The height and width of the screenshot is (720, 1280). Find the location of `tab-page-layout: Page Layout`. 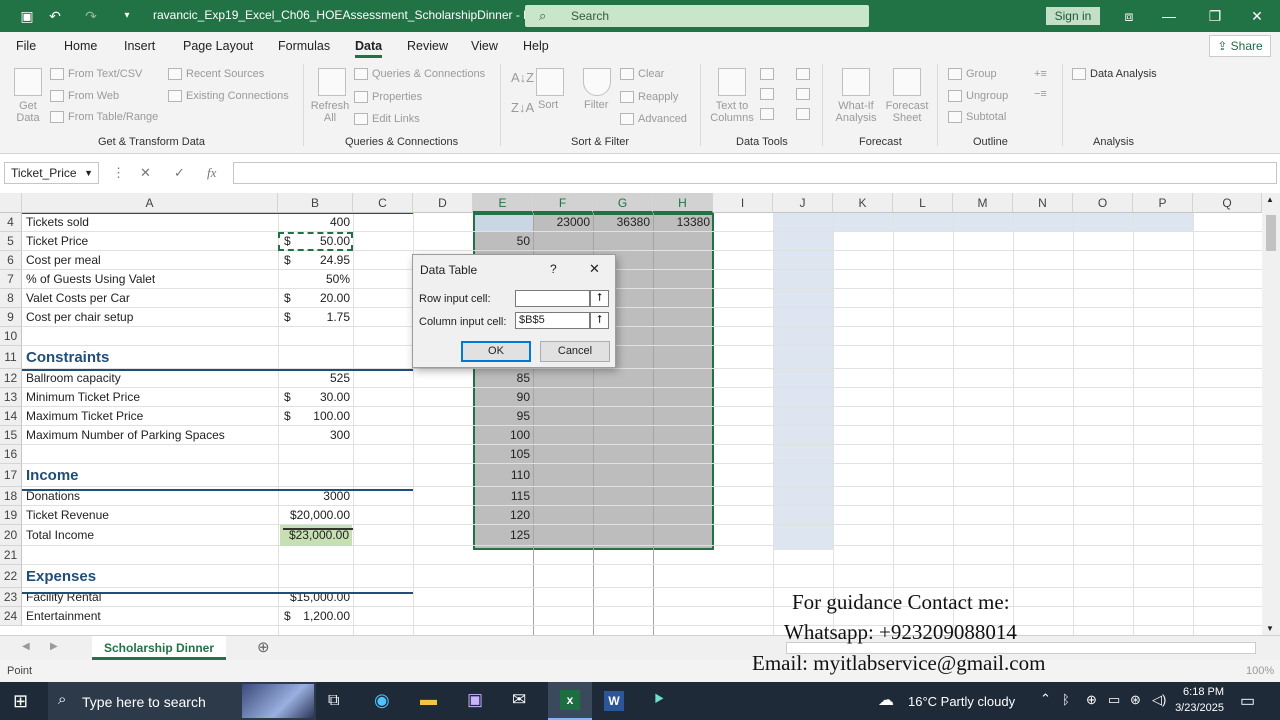

tab-page-layout: Page Layout is located at coordinates (218, 46).